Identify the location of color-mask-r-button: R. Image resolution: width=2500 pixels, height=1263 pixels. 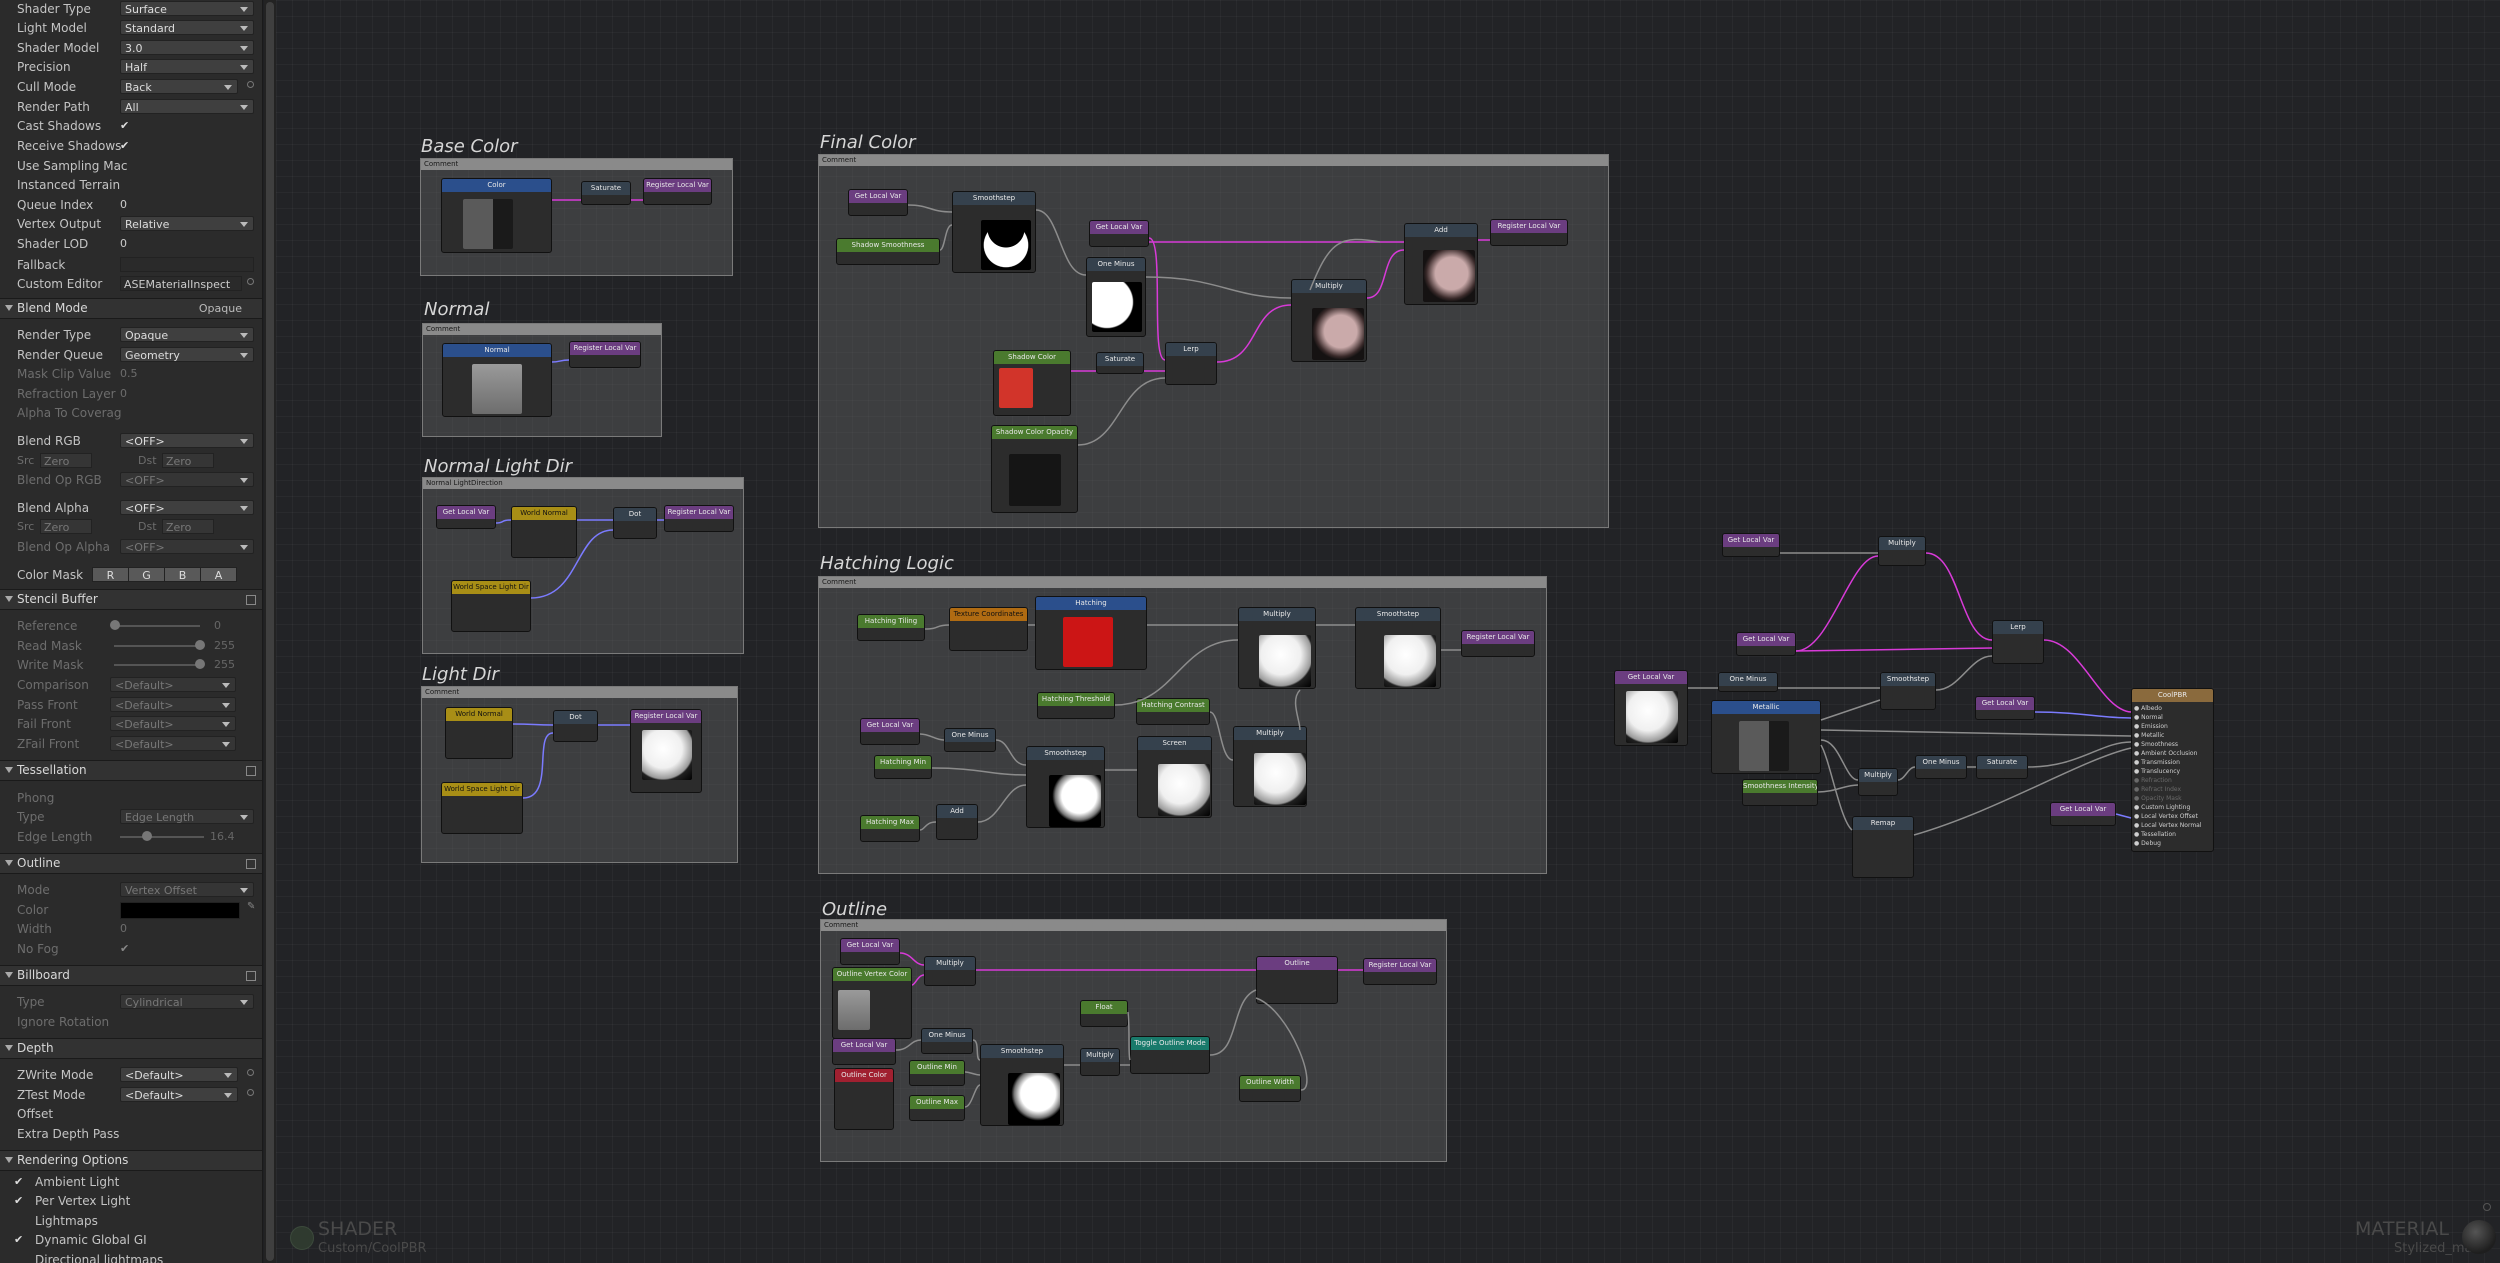
(110, 574).